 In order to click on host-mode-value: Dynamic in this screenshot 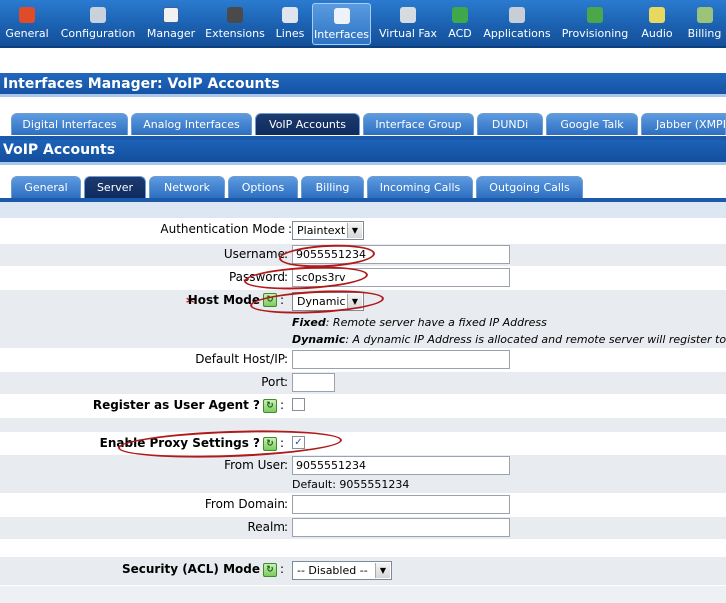, I will do `click(321, 301)`.